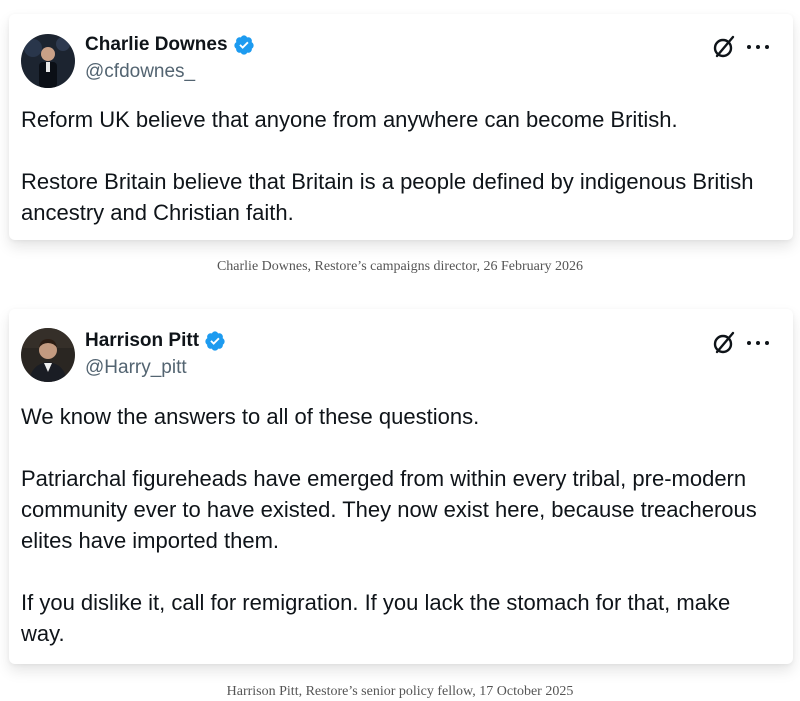 Image resolution: width=800 pixels, height=701 pixels. What do you see at coordinates (140, 72) in the screenshot?
I see `author-handle: @cfdownes_` at bounding box center [140, 72].